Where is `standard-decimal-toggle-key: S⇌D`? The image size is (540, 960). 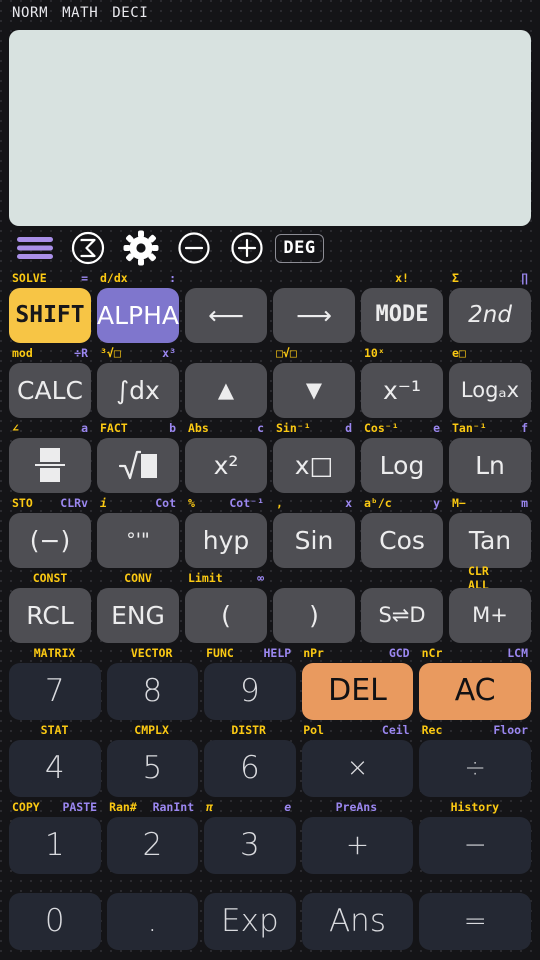
standard-decimal-toggle-key: S⇌D is located at coordinates (402, 615).